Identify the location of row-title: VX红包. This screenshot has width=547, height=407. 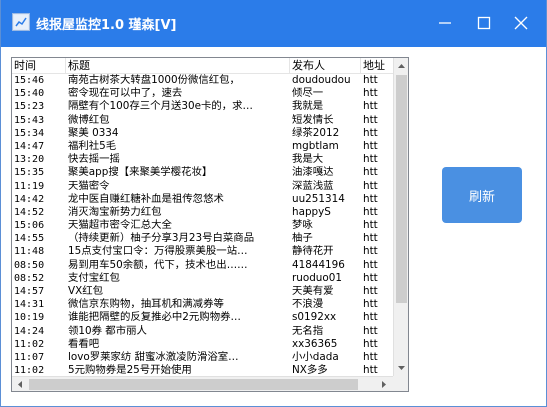
(86, 291).